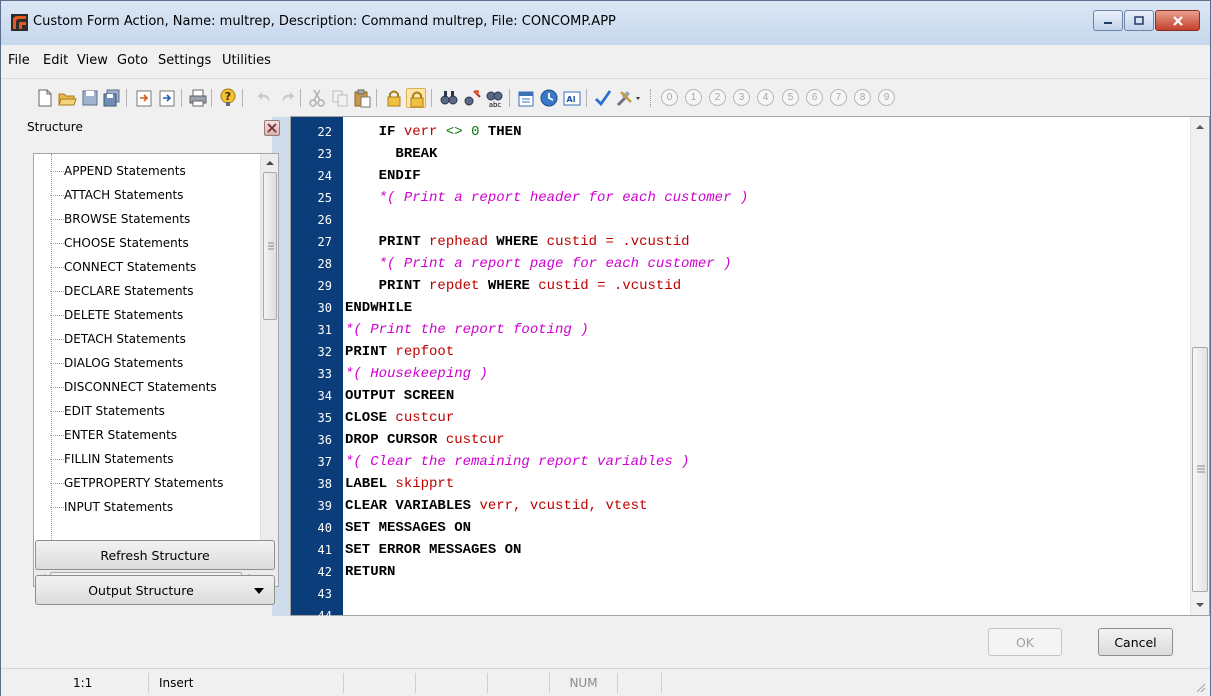 The height and width of the screenshot is (696, 1211). Describe the element at coordinates (416, 374) in the screenshot. I see `code-line: *( Housekeeping )` at that location.